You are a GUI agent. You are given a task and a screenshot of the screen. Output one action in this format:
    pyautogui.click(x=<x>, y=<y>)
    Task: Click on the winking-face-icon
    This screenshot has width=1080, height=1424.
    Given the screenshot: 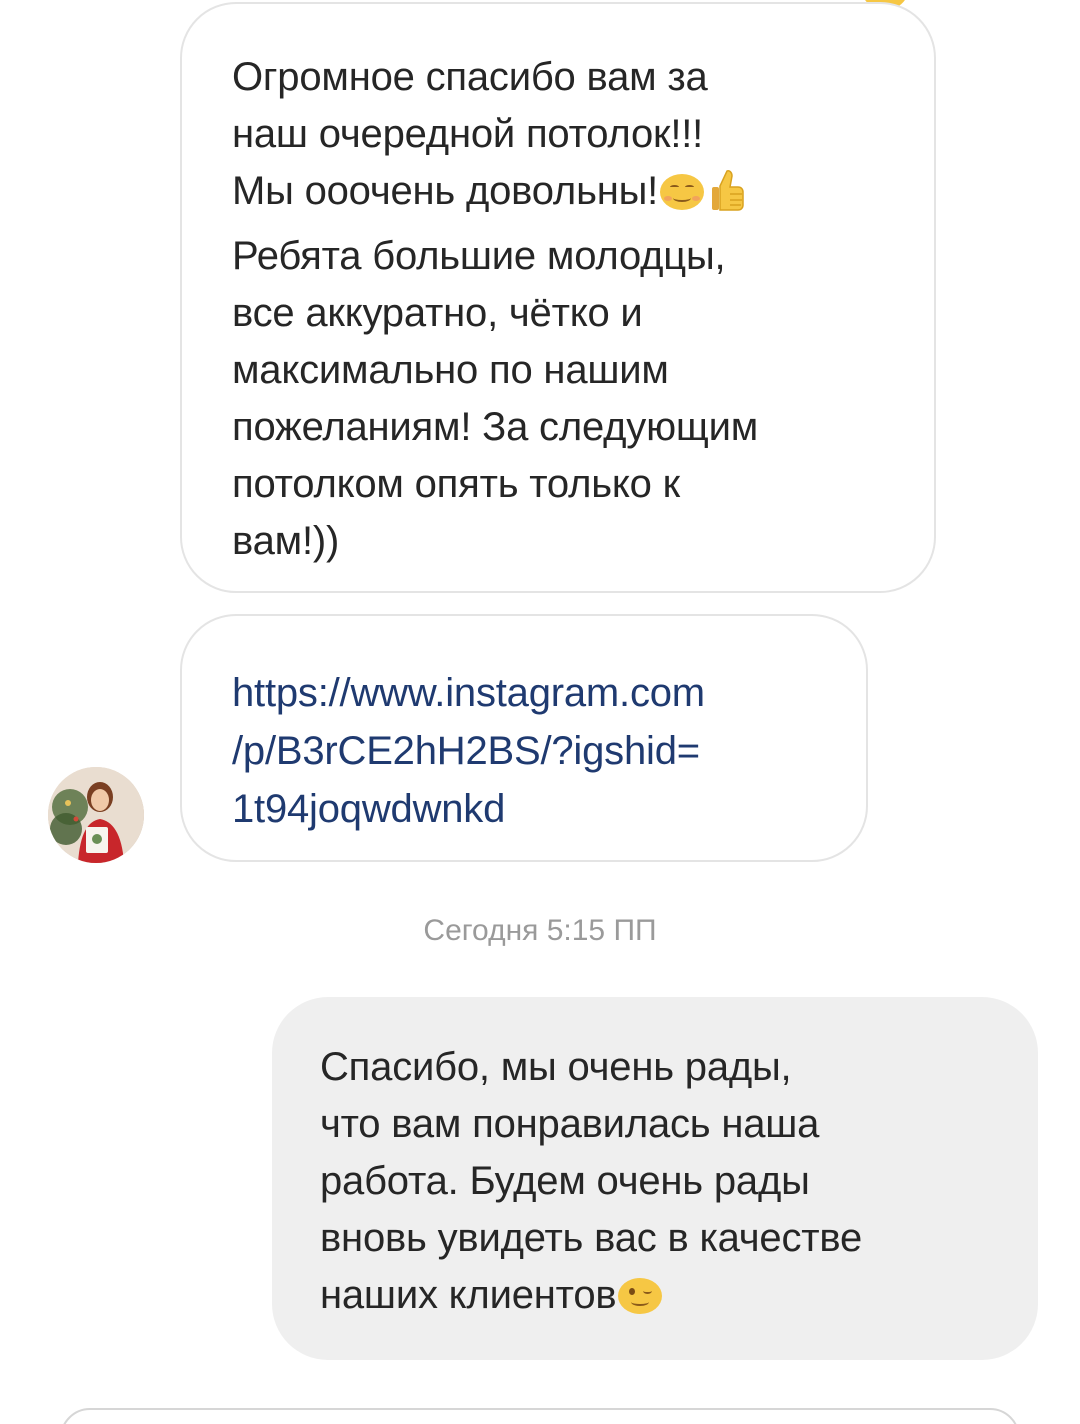 What is the action you would take?
    pyautogui.click(x=640, y=1296)
    